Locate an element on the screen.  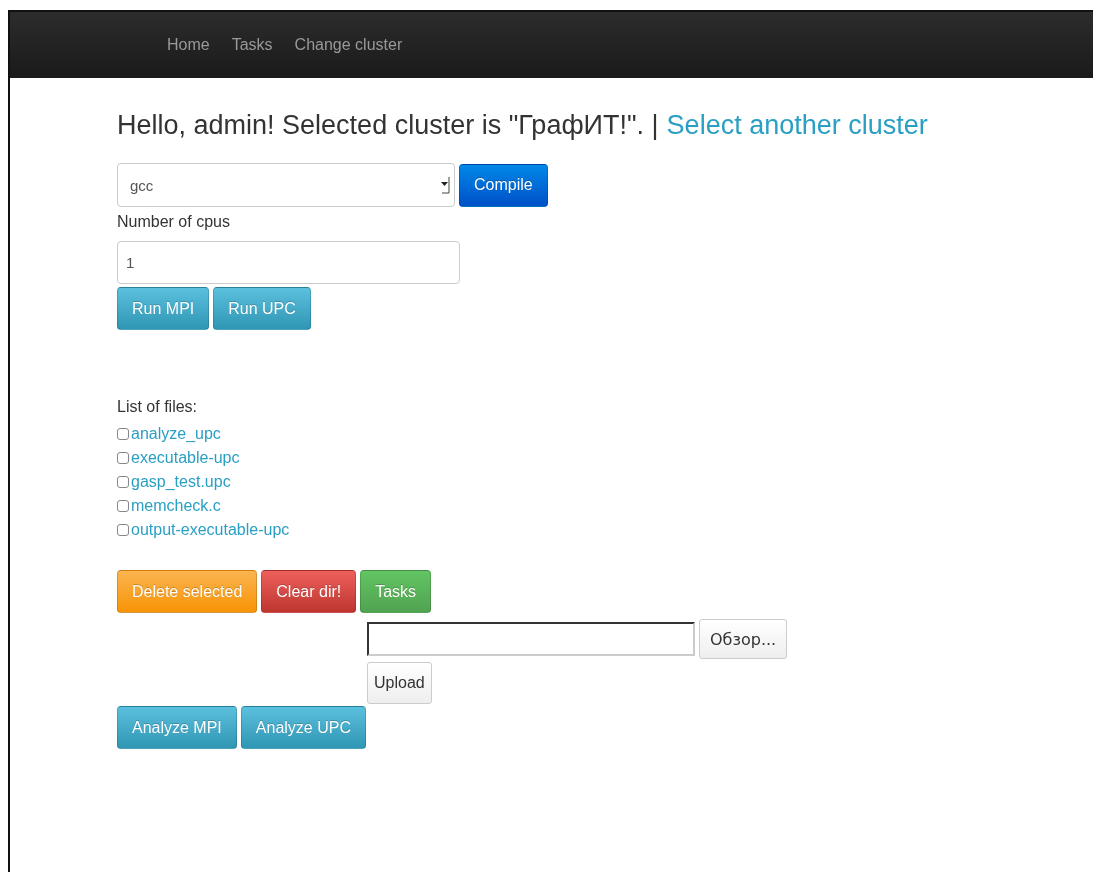
clear-dir-button: Clear dir! is located at coordinates (309, 591).